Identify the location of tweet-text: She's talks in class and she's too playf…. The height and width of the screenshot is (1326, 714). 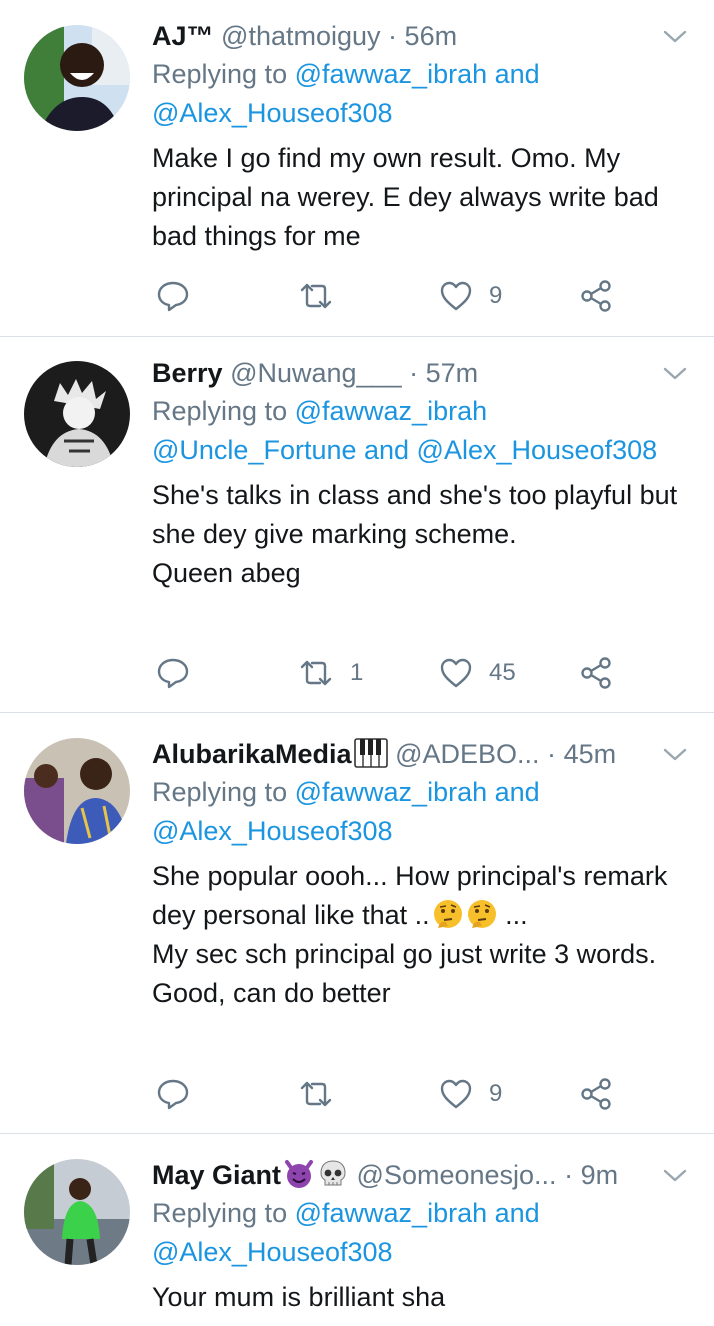
(415, 534).